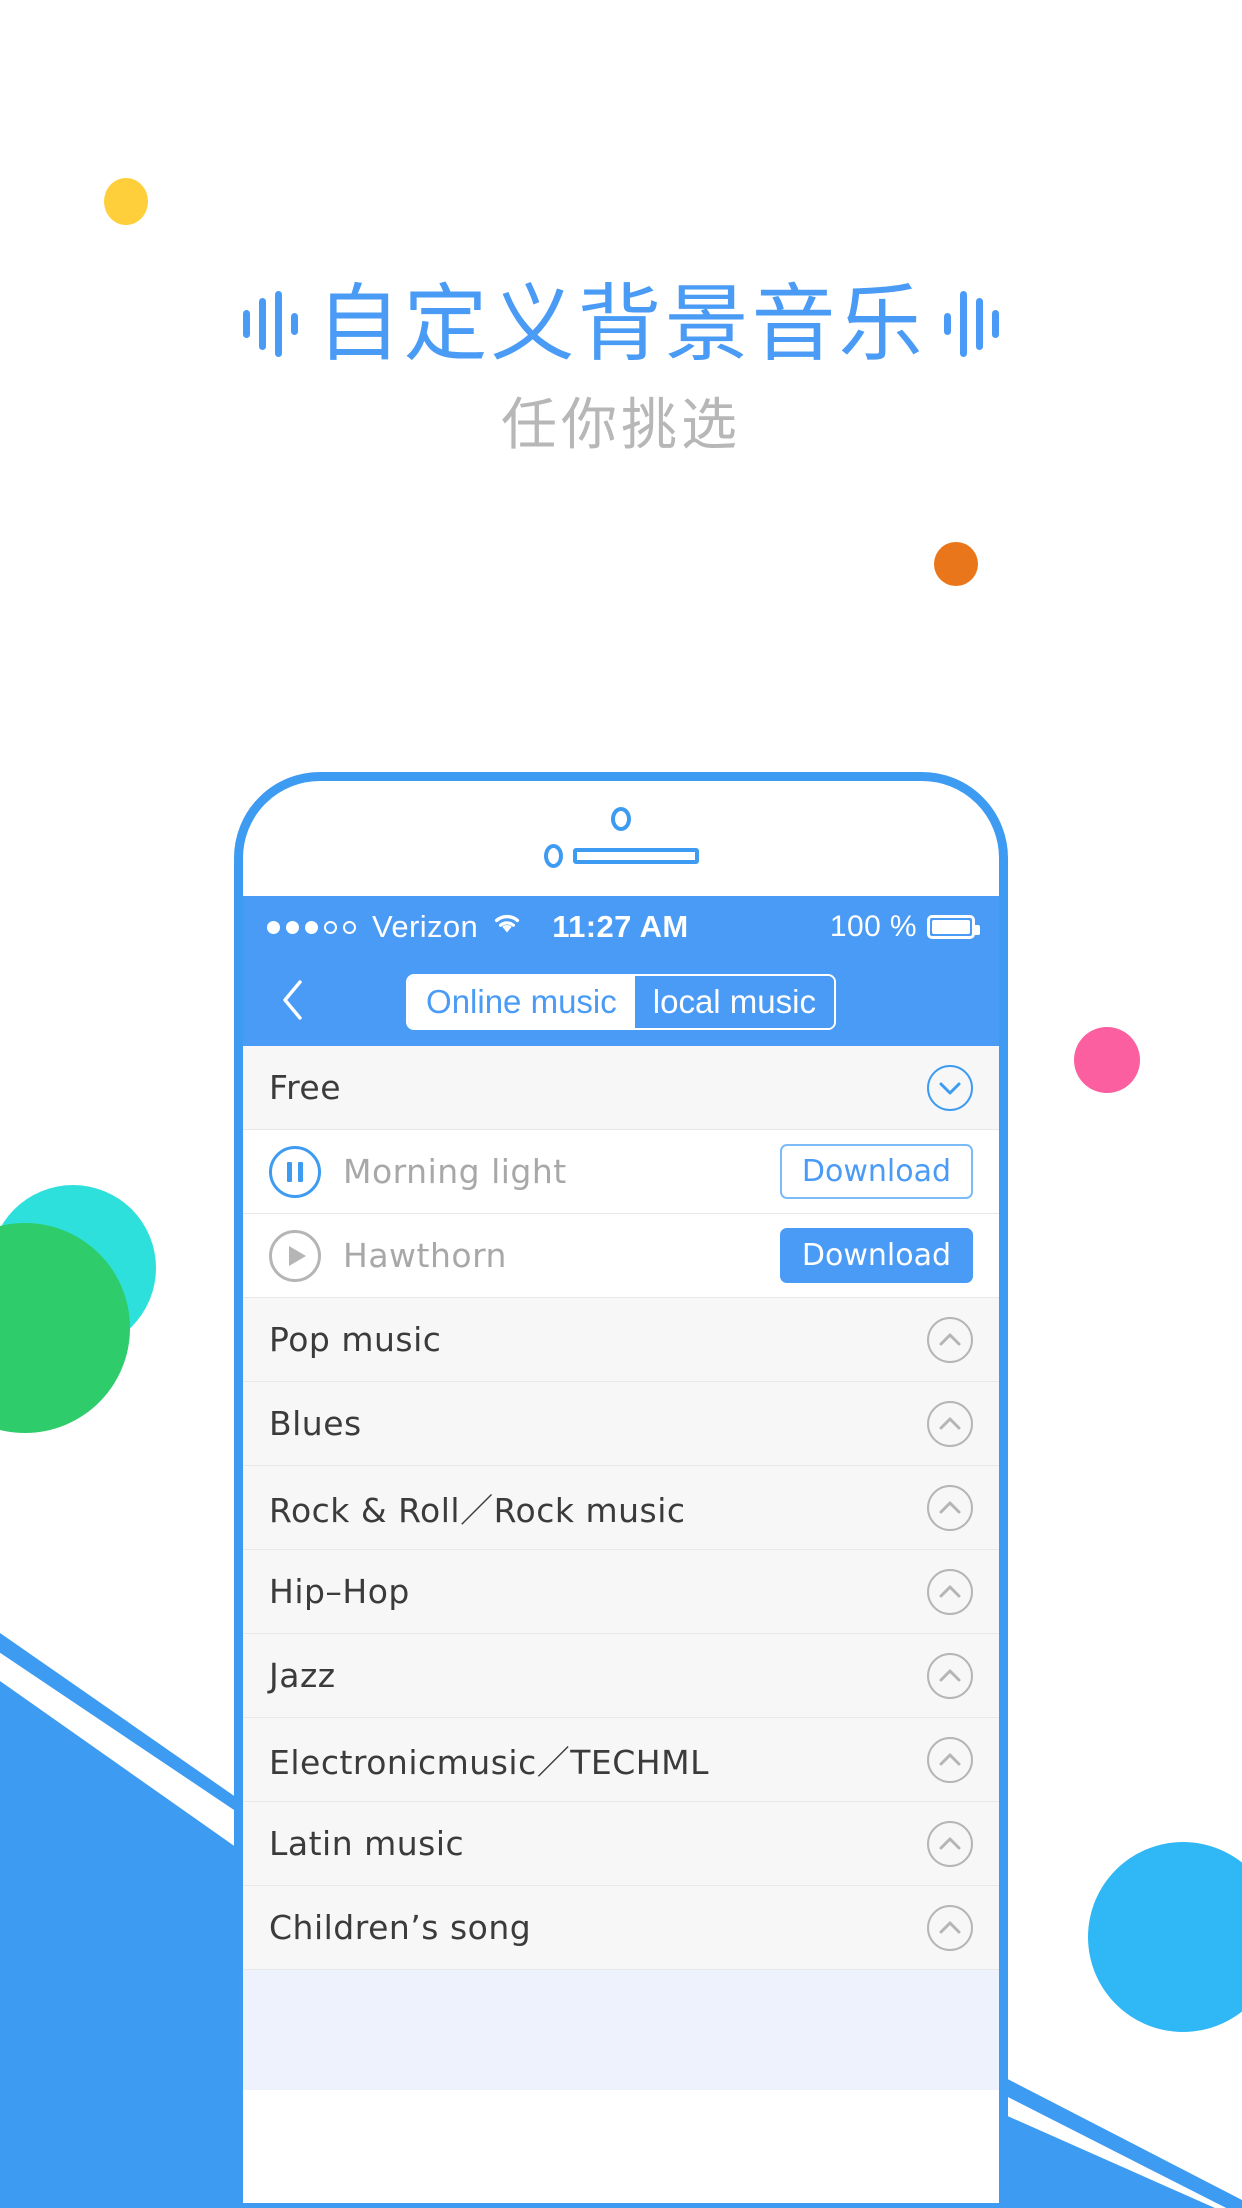 Image resolution: width=1242 pixels, height=2208 pixels. What do you see at coordinates (621, 425) in the screenshot?
I see `page-subtitle: 任你挑选` at bounding box center [621, 425].